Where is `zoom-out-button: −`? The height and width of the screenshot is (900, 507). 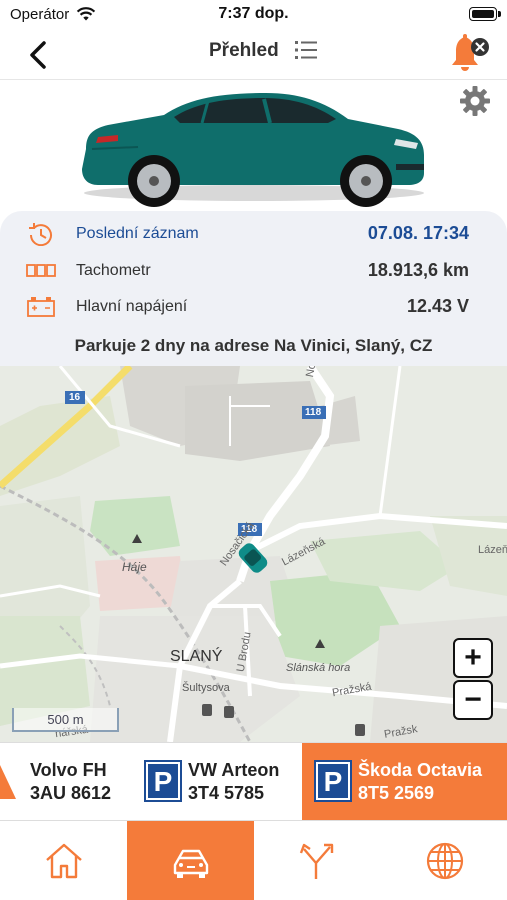
zoom-out-button: − is located at coordinates (473, 700).